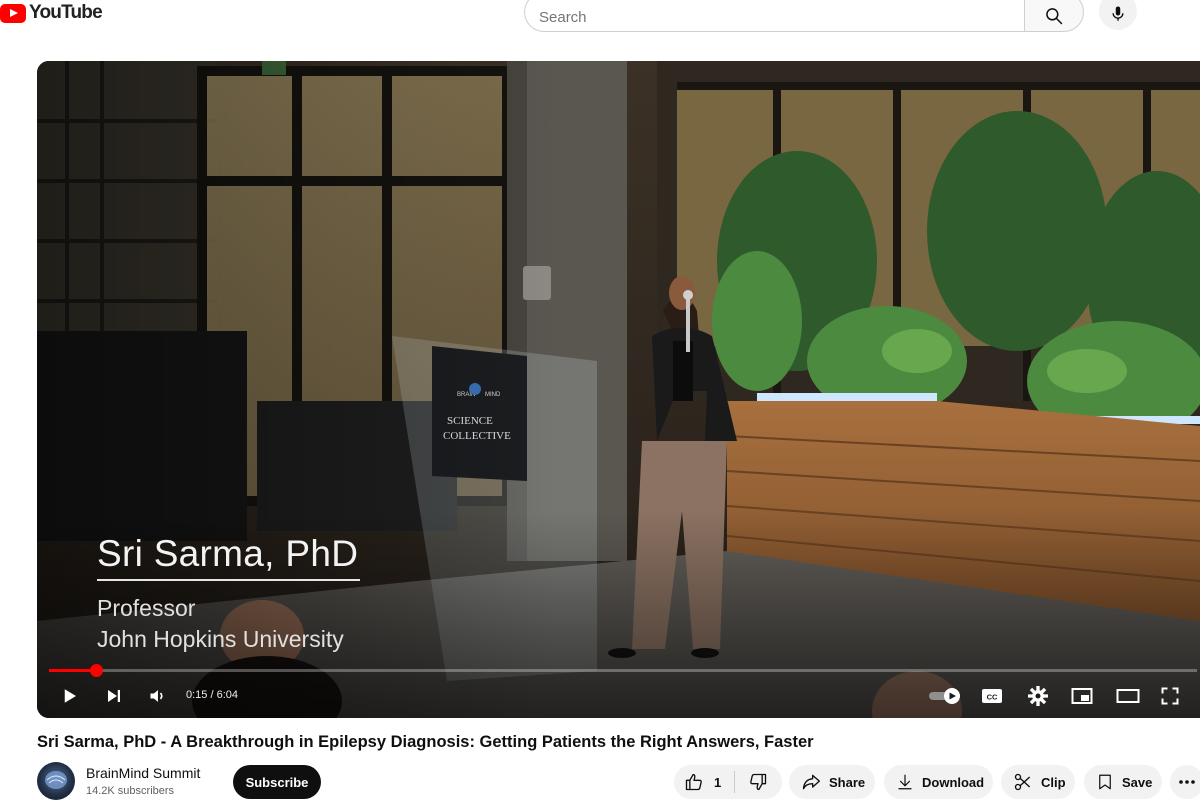 The width and height of the screenshot is (1200, 800). What do you see at coordinates (905, 782) in the screenshot?
I see `download-icon` at bounding box center [905, 782].